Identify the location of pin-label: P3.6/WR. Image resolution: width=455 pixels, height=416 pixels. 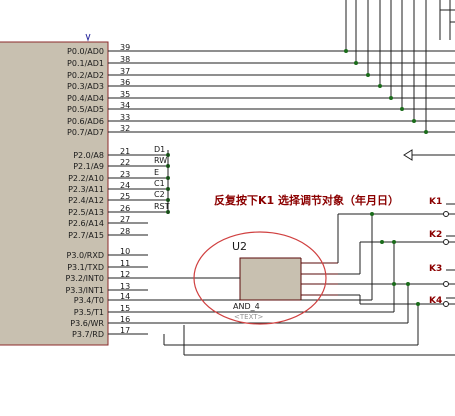
(87, 323).